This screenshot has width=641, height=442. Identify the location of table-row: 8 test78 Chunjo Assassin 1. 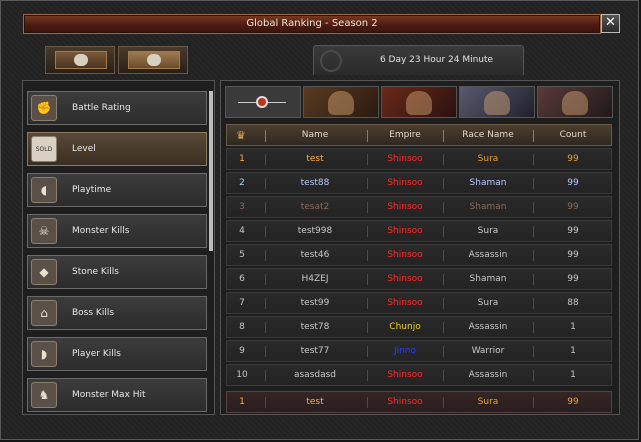
(419, 327).